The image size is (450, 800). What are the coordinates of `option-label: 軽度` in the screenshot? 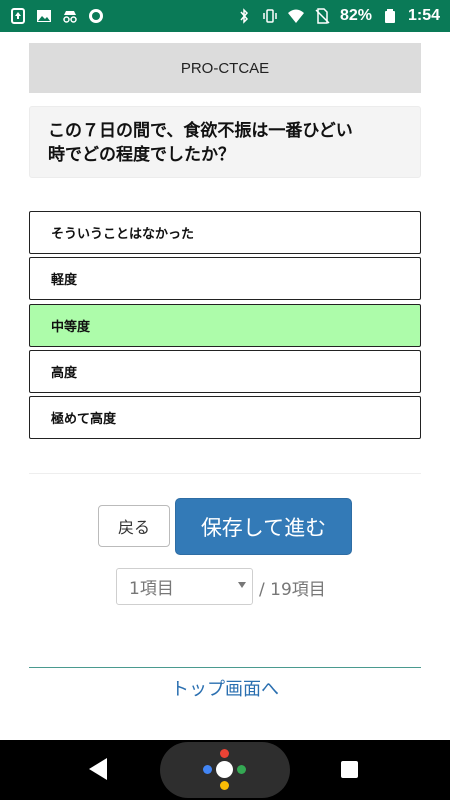 It's located at (64, 280).